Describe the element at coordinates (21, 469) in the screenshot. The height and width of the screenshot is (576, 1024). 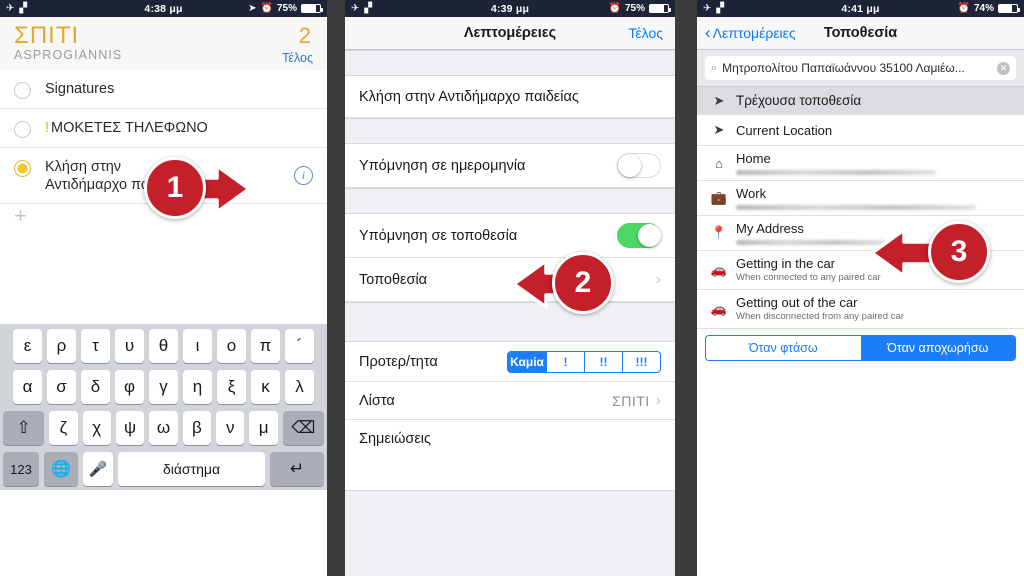
I see `numbers-key: 123` at that location.